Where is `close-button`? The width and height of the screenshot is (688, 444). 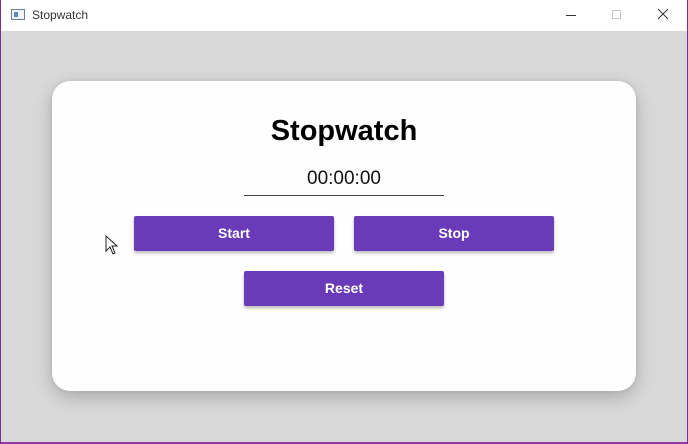
close-button is located at coordinates (663, 15).